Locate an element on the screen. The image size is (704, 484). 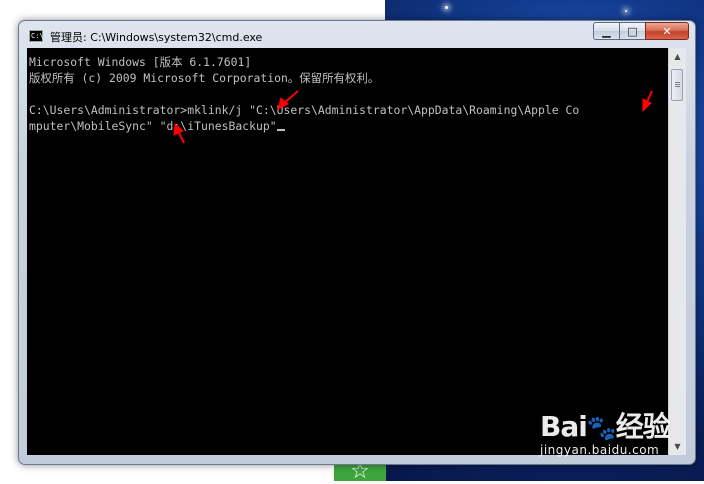
watermark-logo-left: Bai is located at coordinates (564, 426).